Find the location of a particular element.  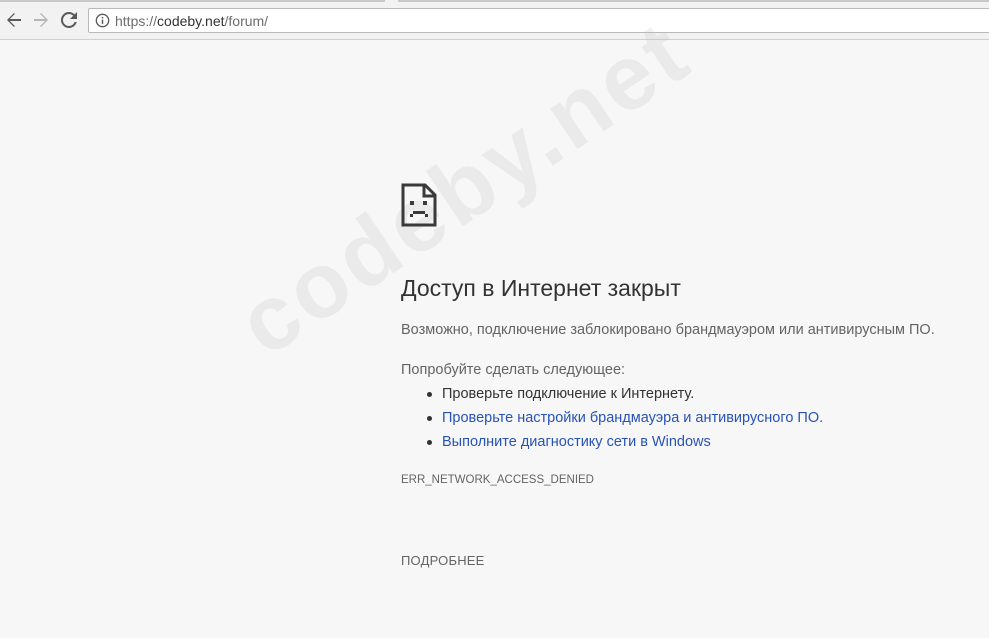

suggestion-check-connection: Проверьте подключение к Интернету. is located at coordinates (568, 394).